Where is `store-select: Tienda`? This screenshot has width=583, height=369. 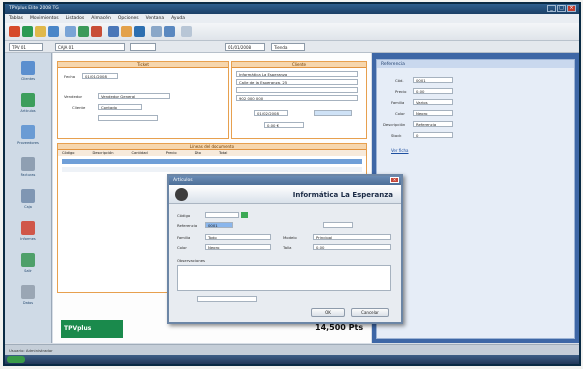 store-select: Tienda is located at coordinates (288, 47).